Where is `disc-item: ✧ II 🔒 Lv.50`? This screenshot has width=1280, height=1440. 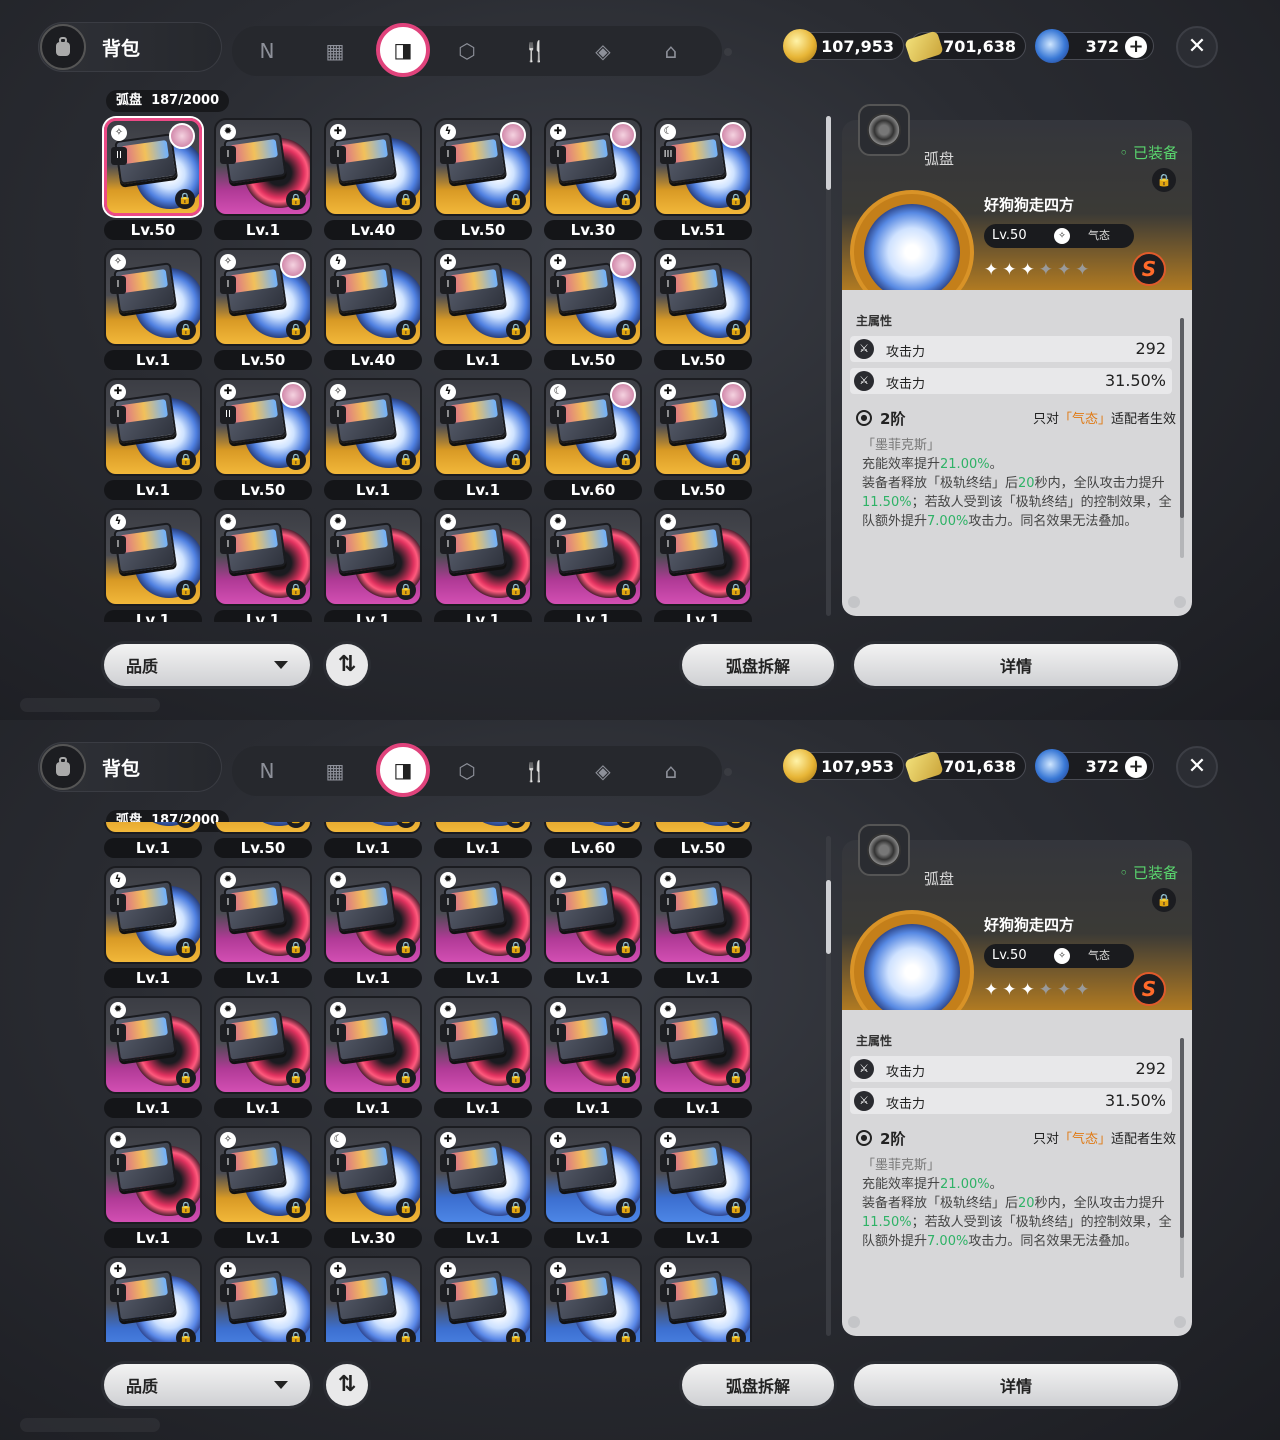 disc-item: ✧ II 🔒 Lv.50 is located at coordinates (153, 182).